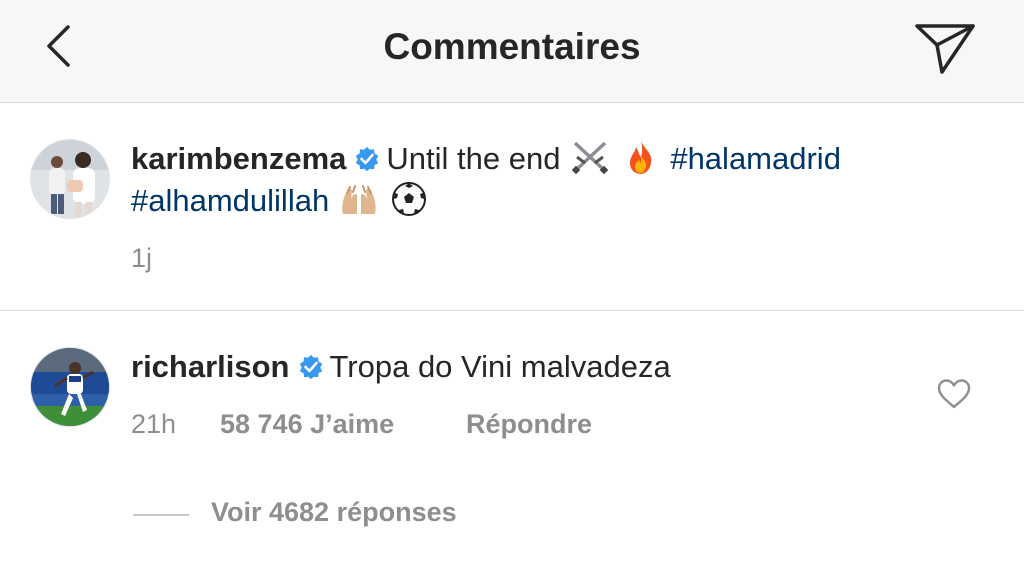 Image resolution: width=1024 pixels, height=576 pixels. Describe the element at coordinates (945, 47) in the screenshot. I see `paper-plane-icon` at that location.